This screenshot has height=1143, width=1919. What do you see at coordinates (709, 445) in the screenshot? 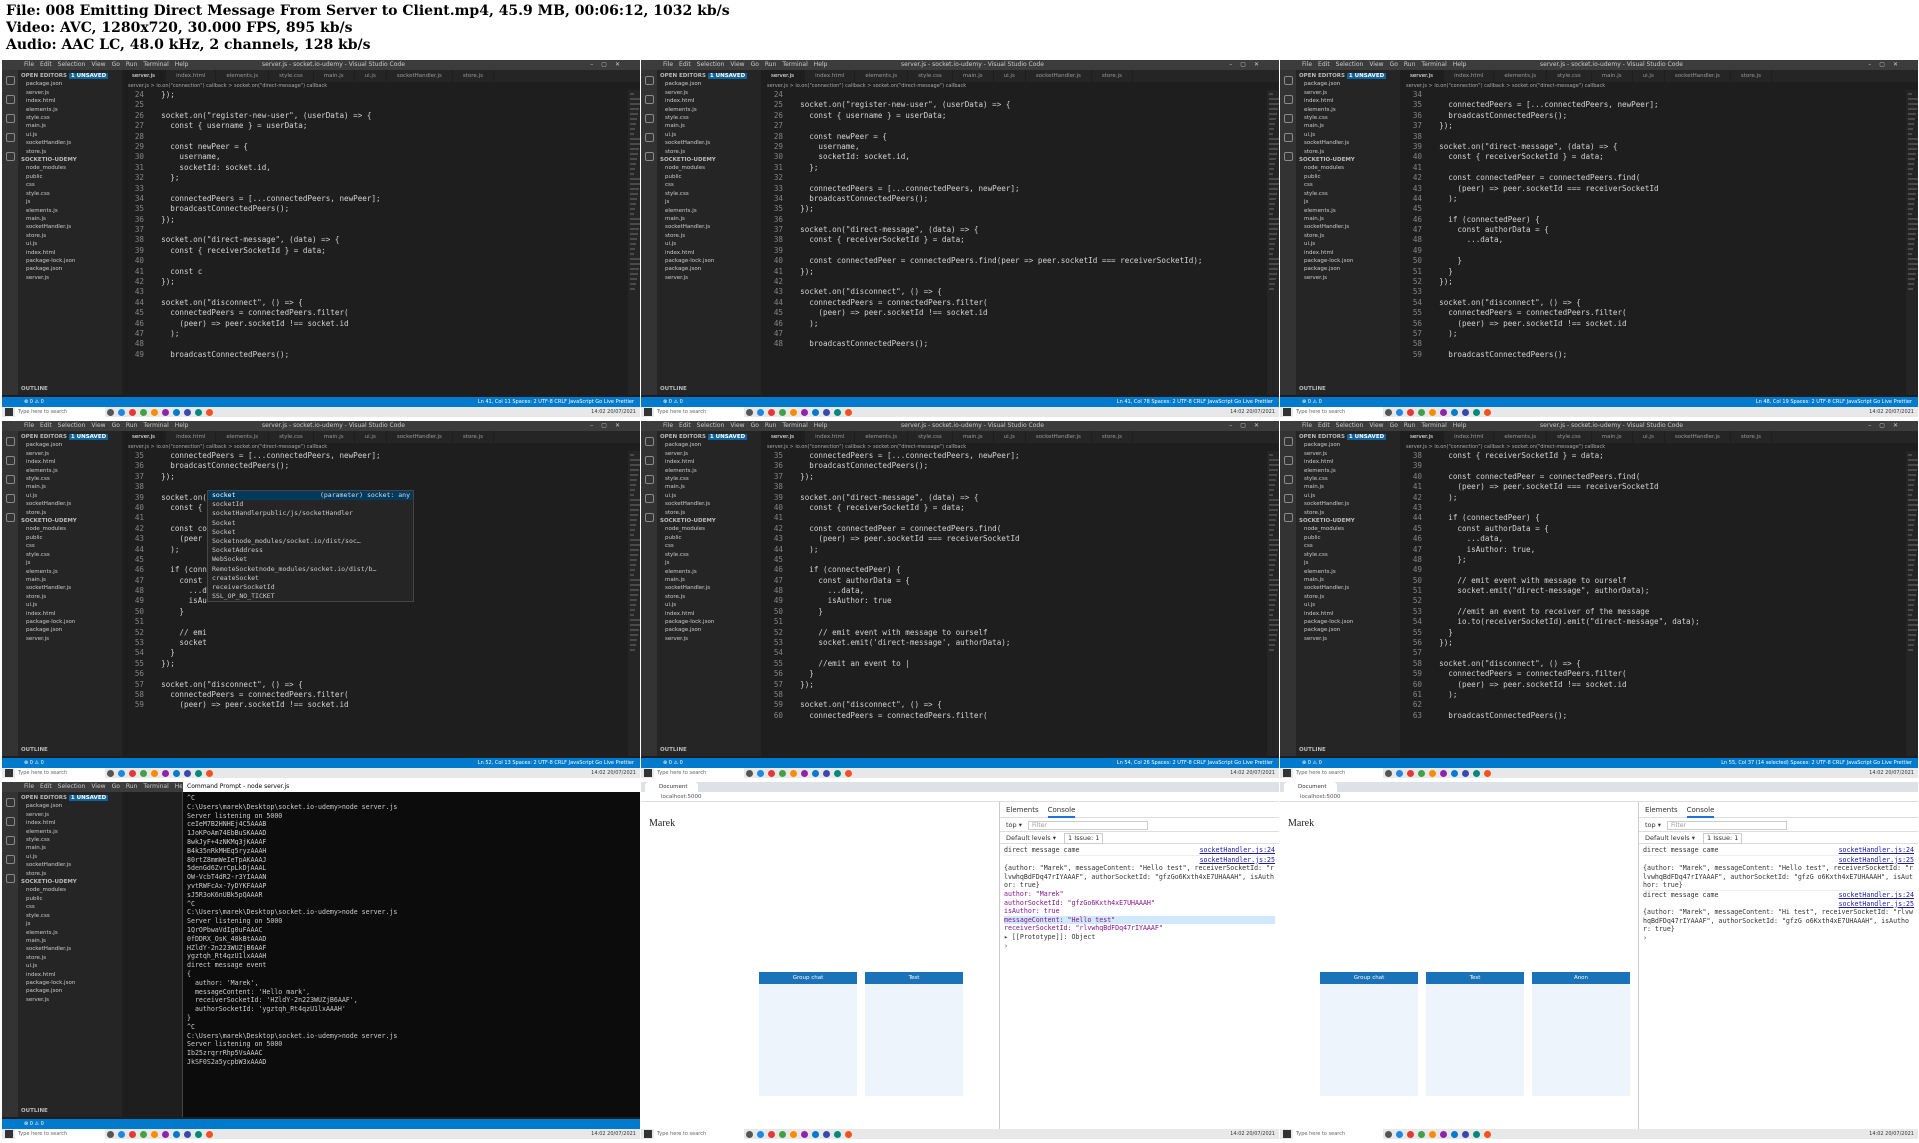
I see `open-editor-item: package.json` at bounding box center [709, 445].